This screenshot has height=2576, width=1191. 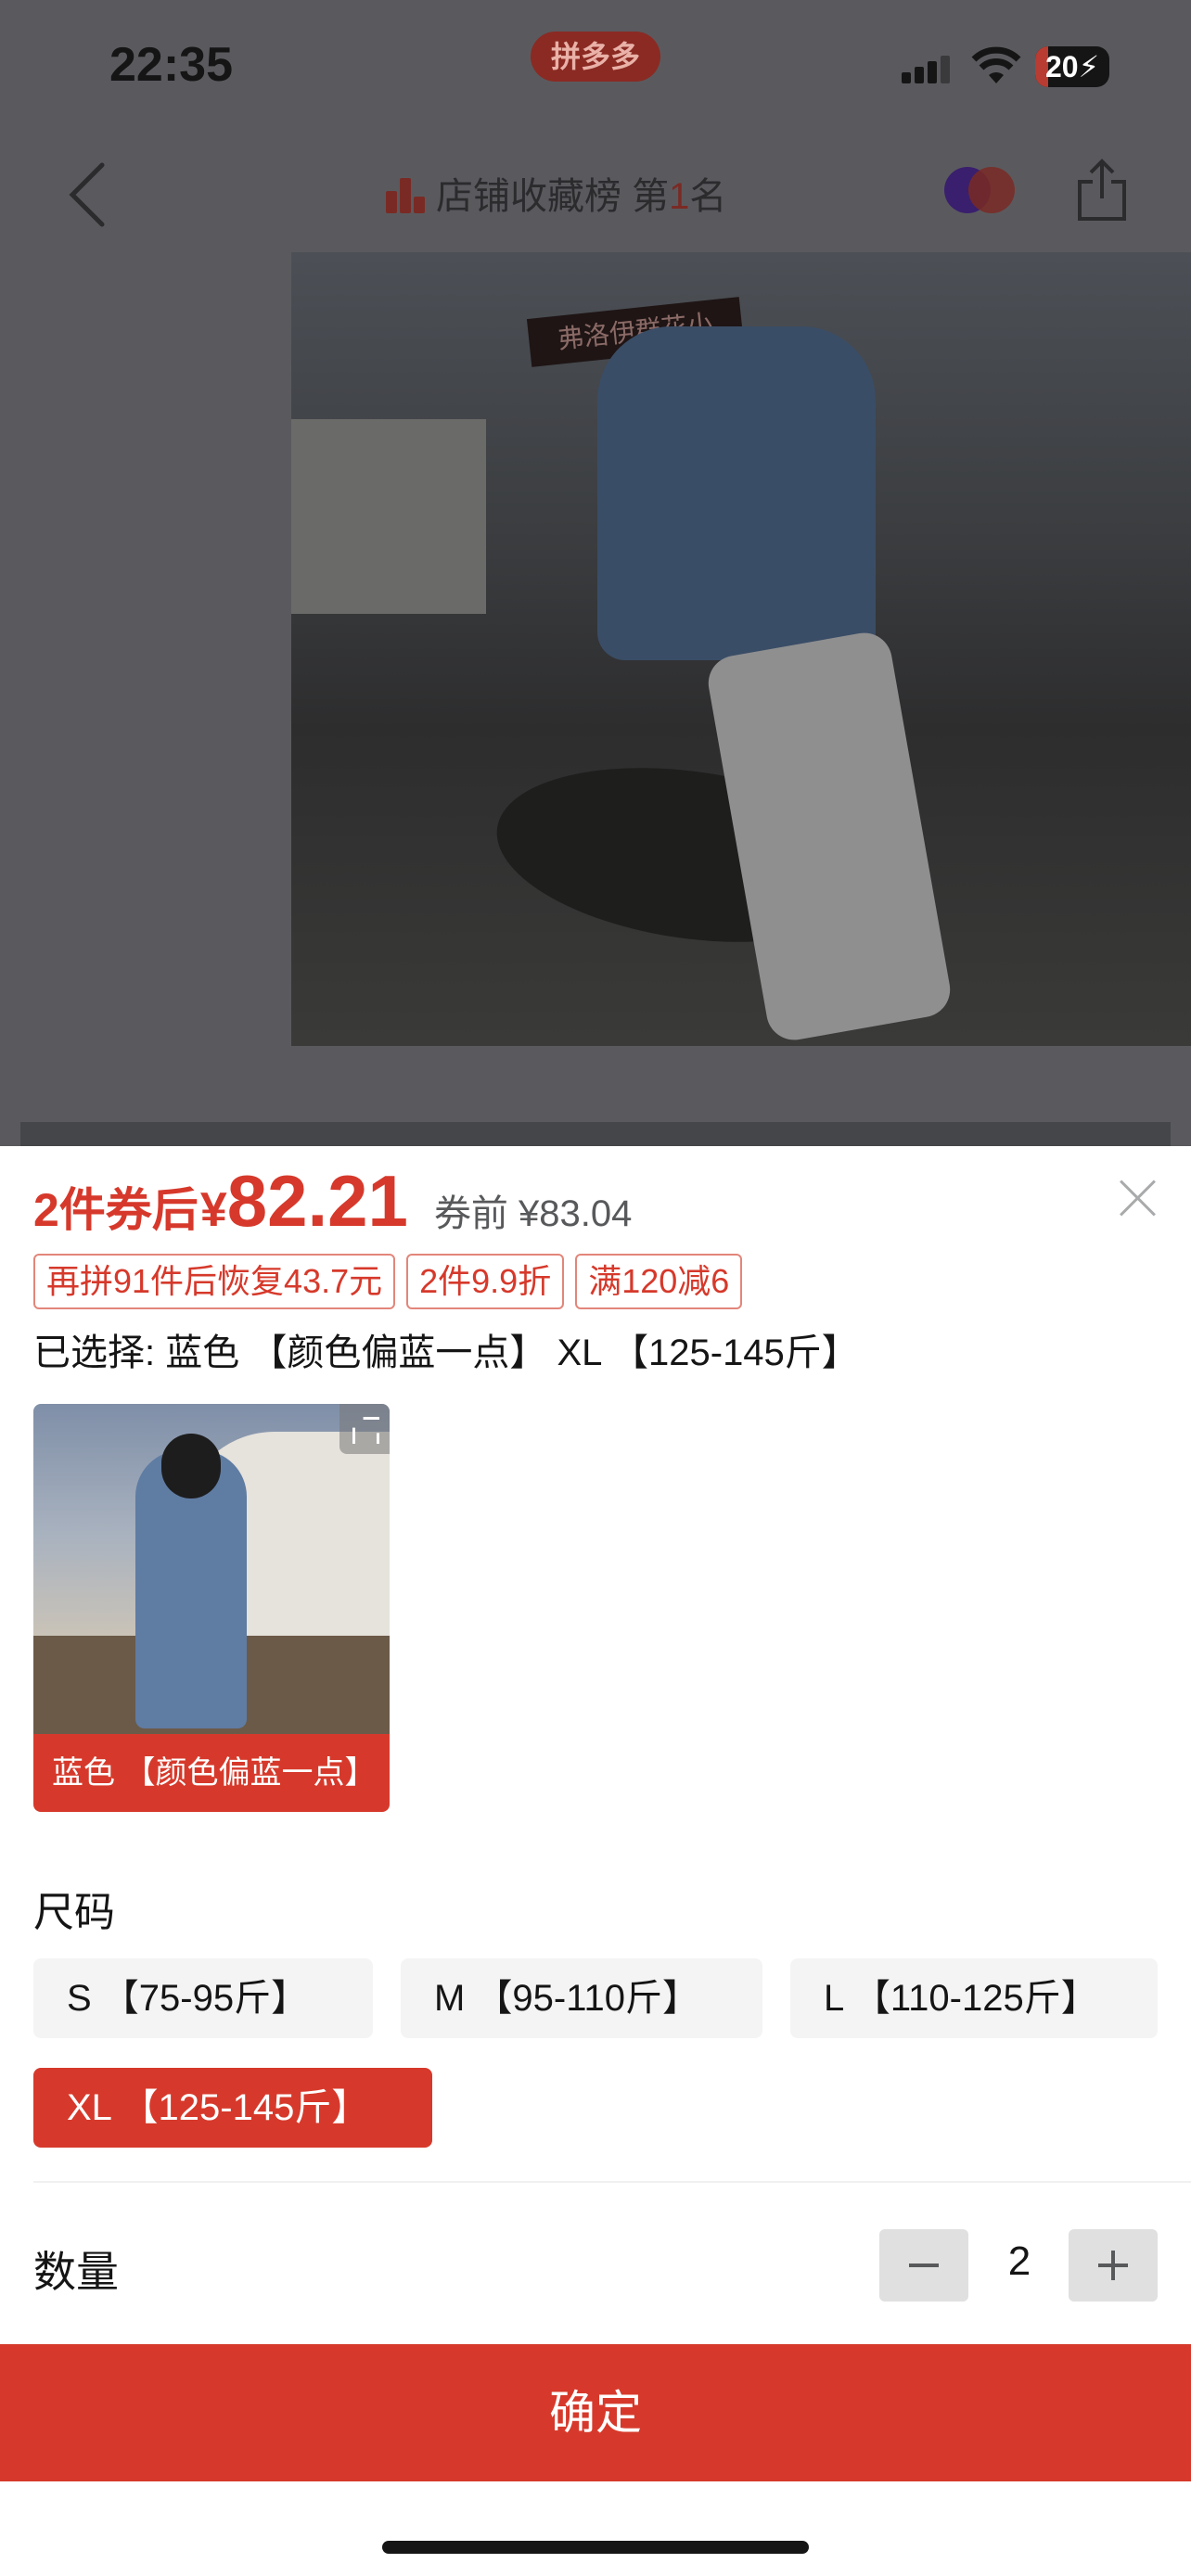 What do you see at coordinates (74, 1913) in the screenshot?
I see `size-section-title: 尺码` at bounding box center [74, 1913].